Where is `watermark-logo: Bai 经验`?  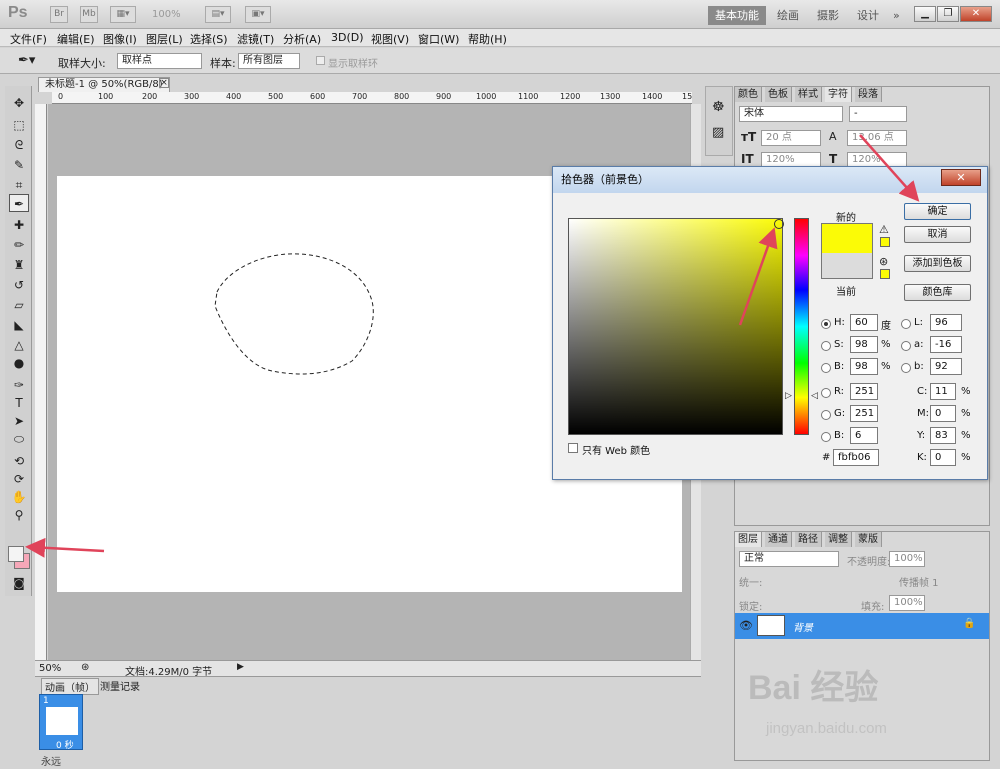
watermark-logo: Bai 经验 is located at coordinates (813, 688).